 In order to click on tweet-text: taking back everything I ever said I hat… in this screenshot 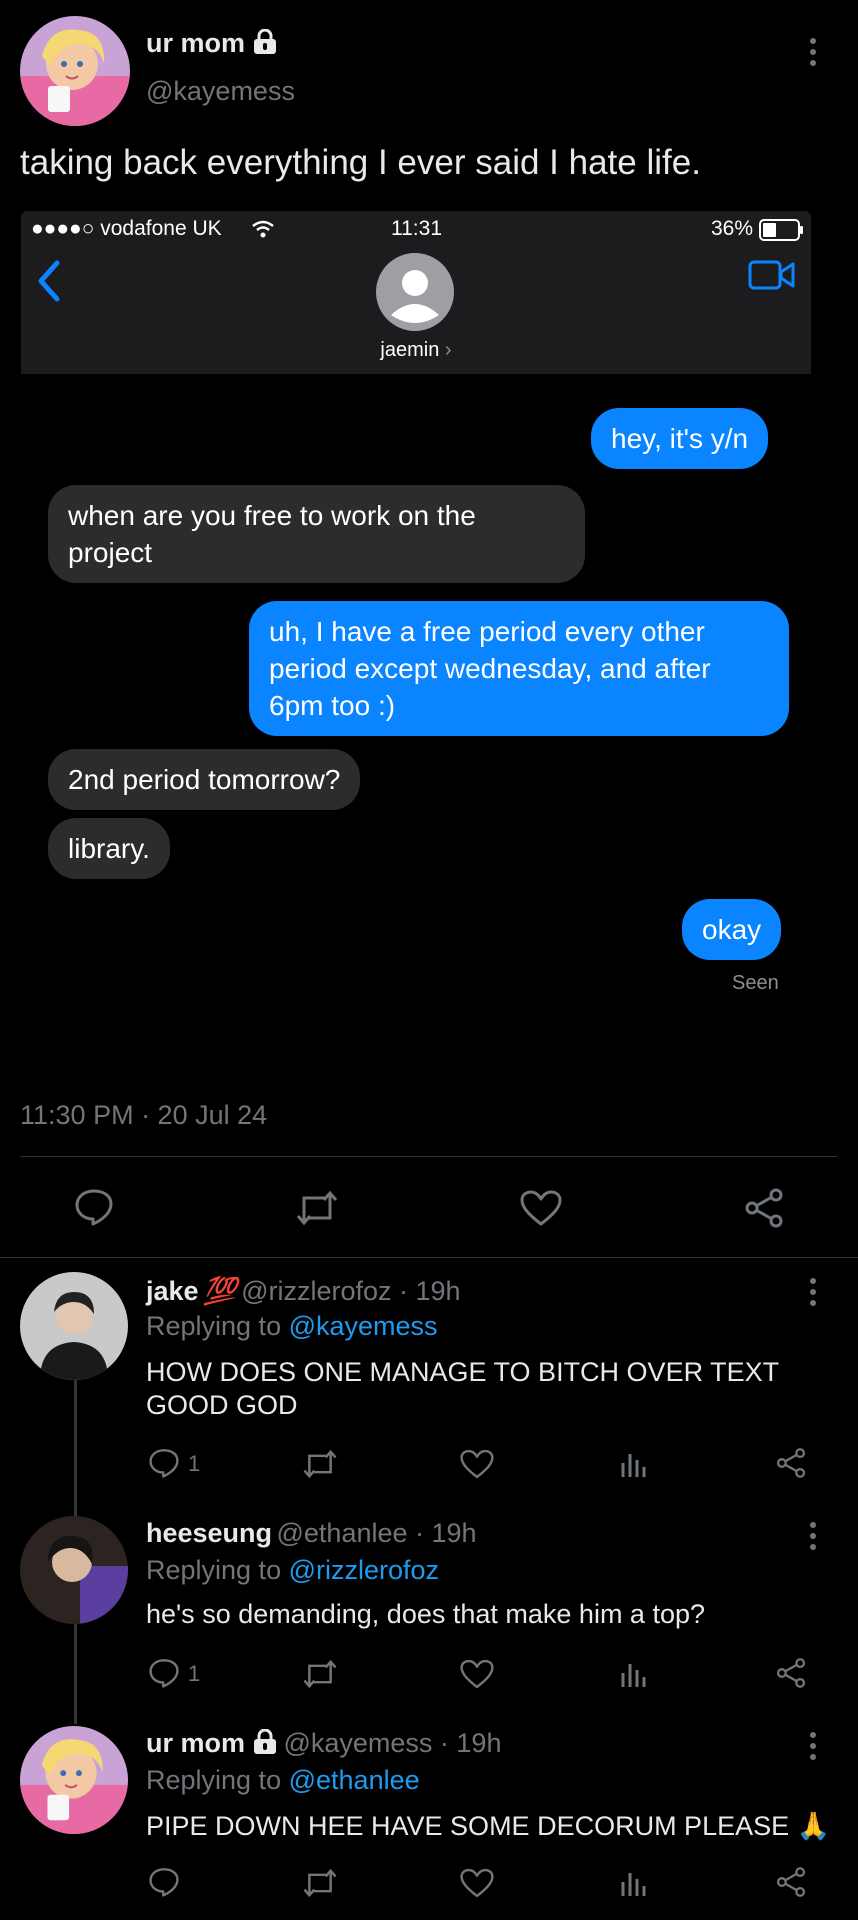, I will do `click(360, 162)`.